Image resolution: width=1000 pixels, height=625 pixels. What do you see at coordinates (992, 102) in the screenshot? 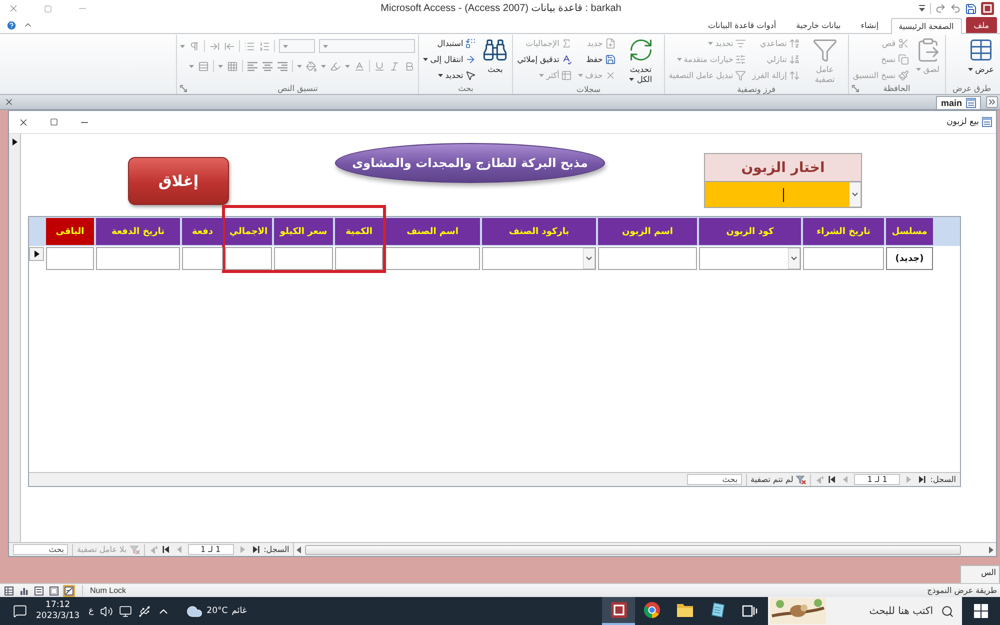
I see `double-chevron-icon` at bounding box center [992, 102].